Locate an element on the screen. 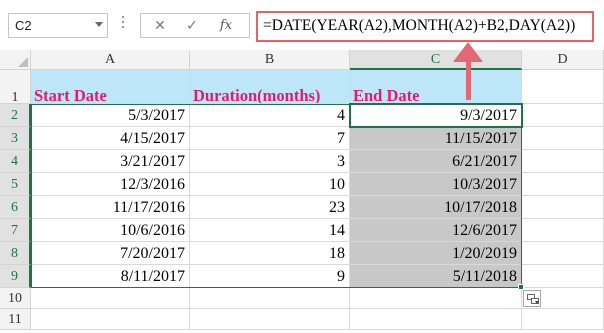 This screenshot has width=604, height=333. chevron-down-icon is located at coordinates (99, 24).